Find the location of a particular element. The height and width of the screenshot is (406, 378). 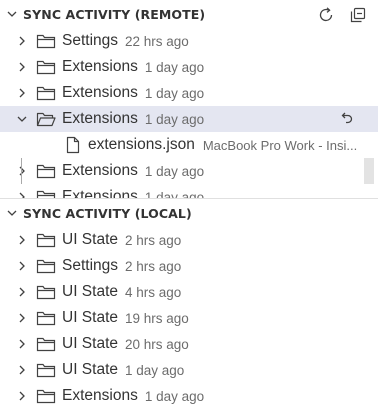

indent-guide is located at coordinates (21, 171).